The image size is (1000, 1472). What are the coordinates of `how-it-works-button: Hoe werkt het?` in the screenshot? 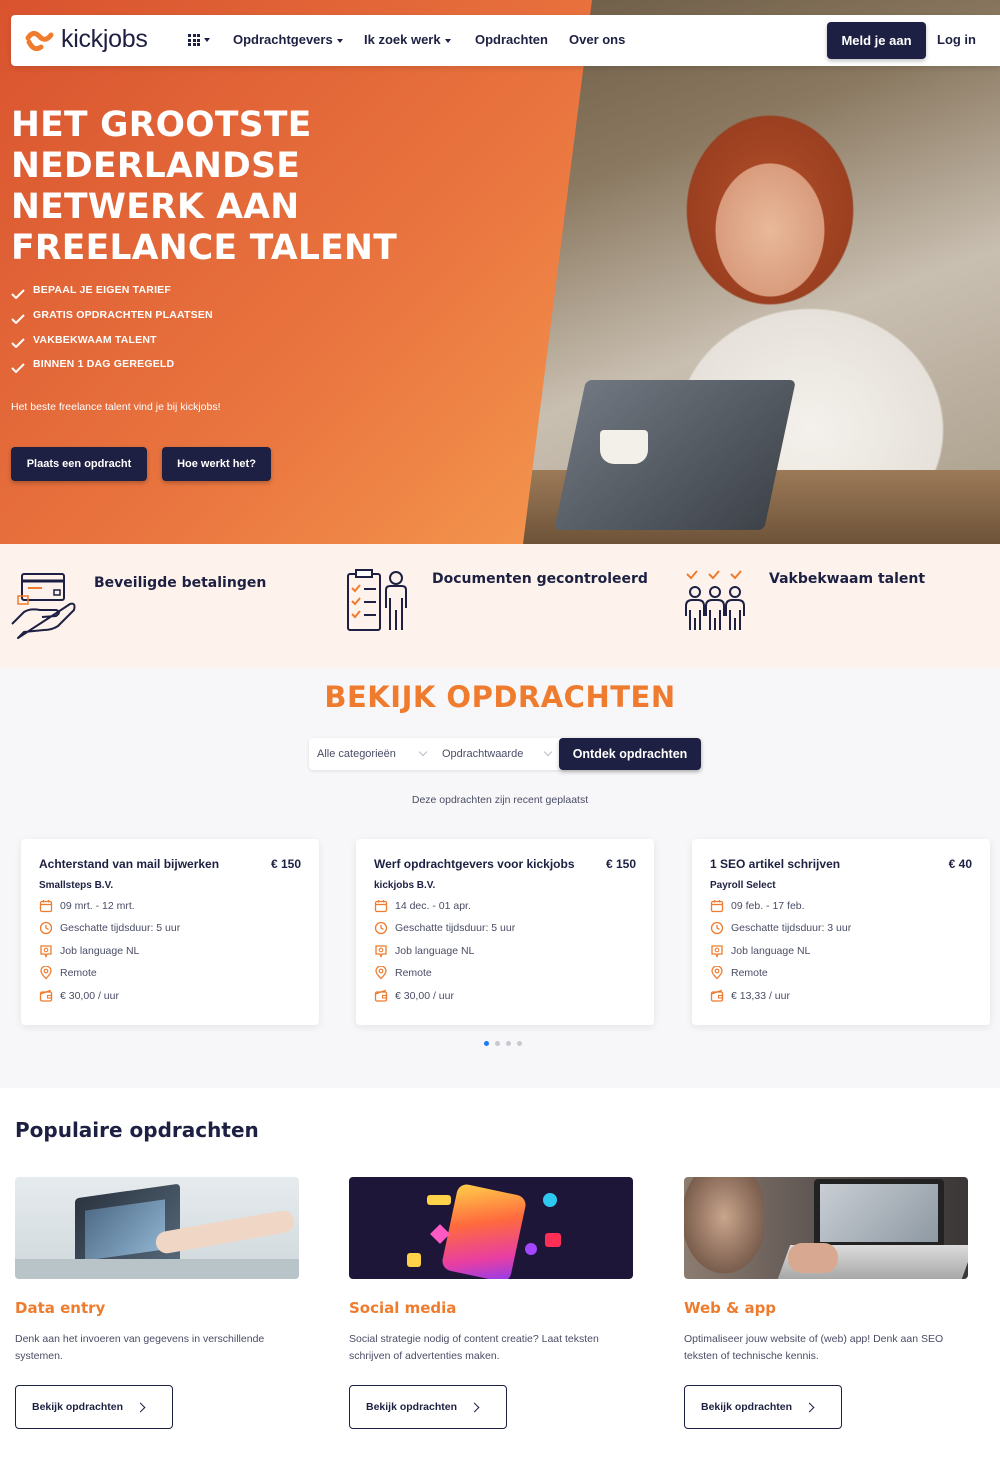 It's located at (216, 464).